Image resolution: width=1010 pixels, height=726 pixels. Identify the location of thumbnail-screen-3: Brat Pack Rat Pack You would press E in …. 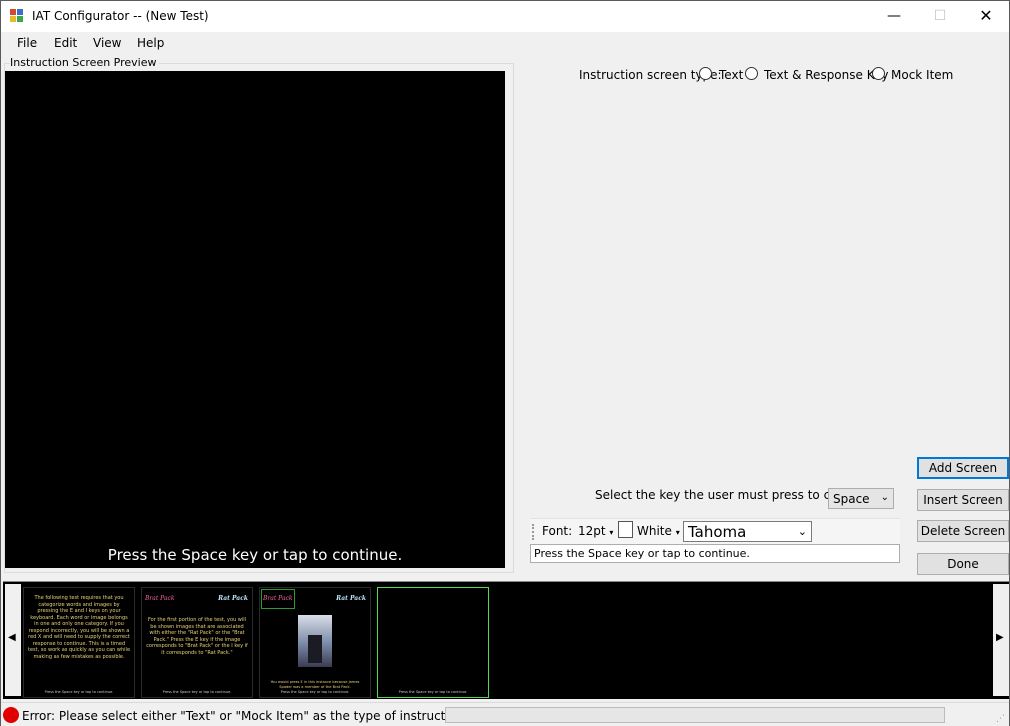
(315, 642).